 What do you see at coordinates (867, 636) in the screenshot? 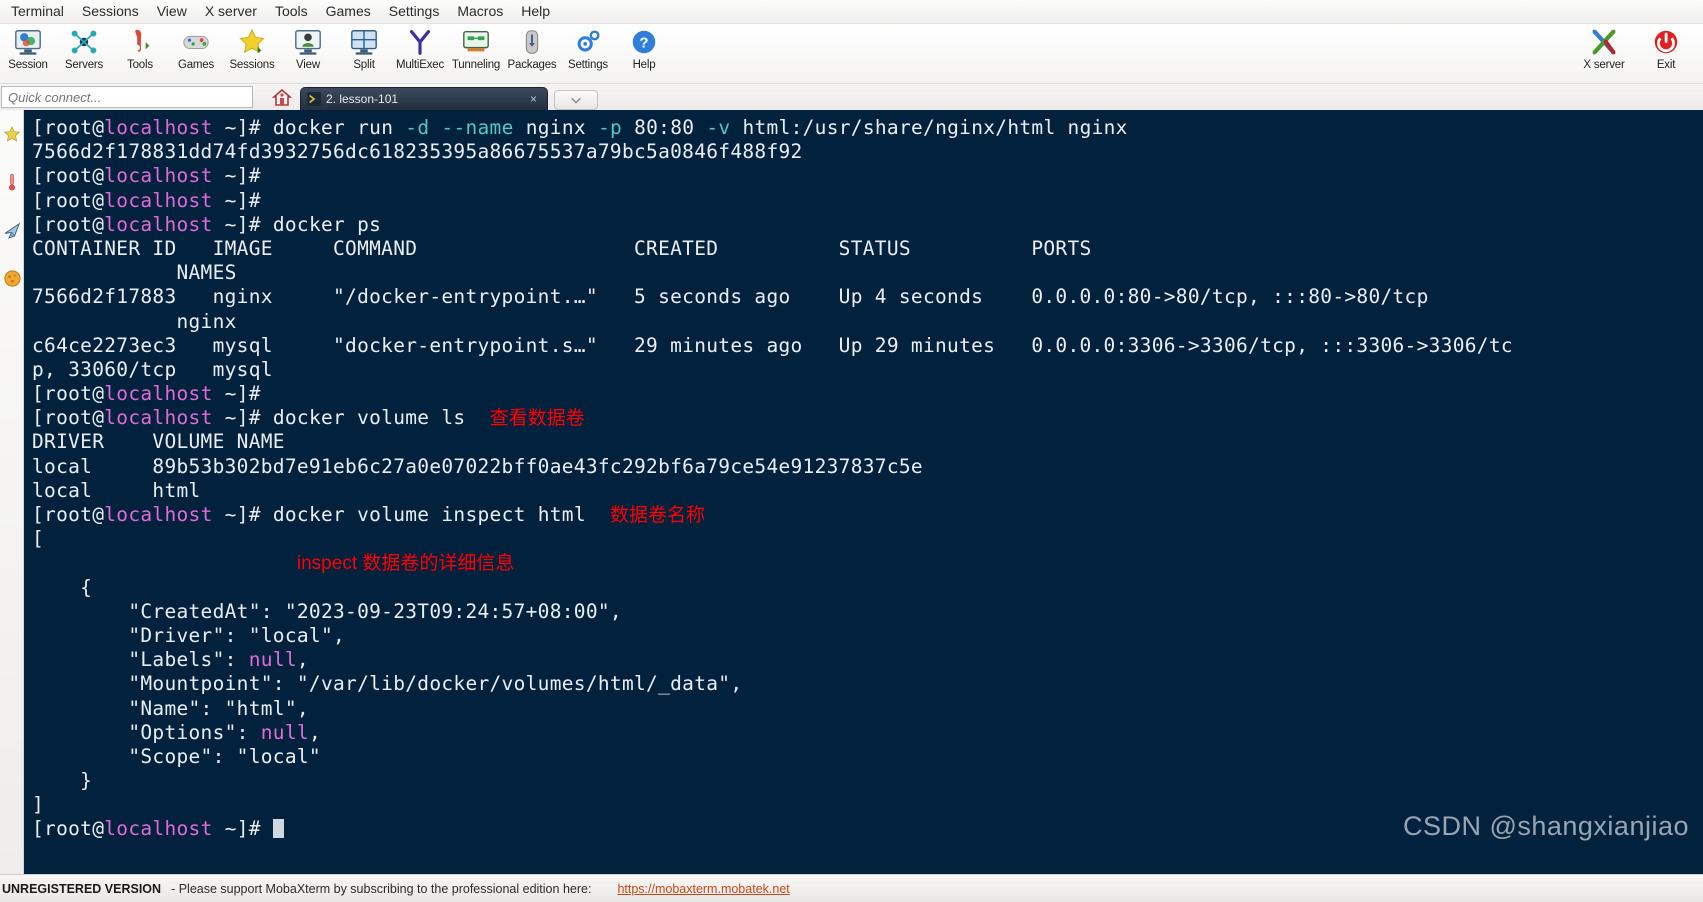
I see `terminal-output-line: "Driver": "local",` at bounding box center [867, 636].